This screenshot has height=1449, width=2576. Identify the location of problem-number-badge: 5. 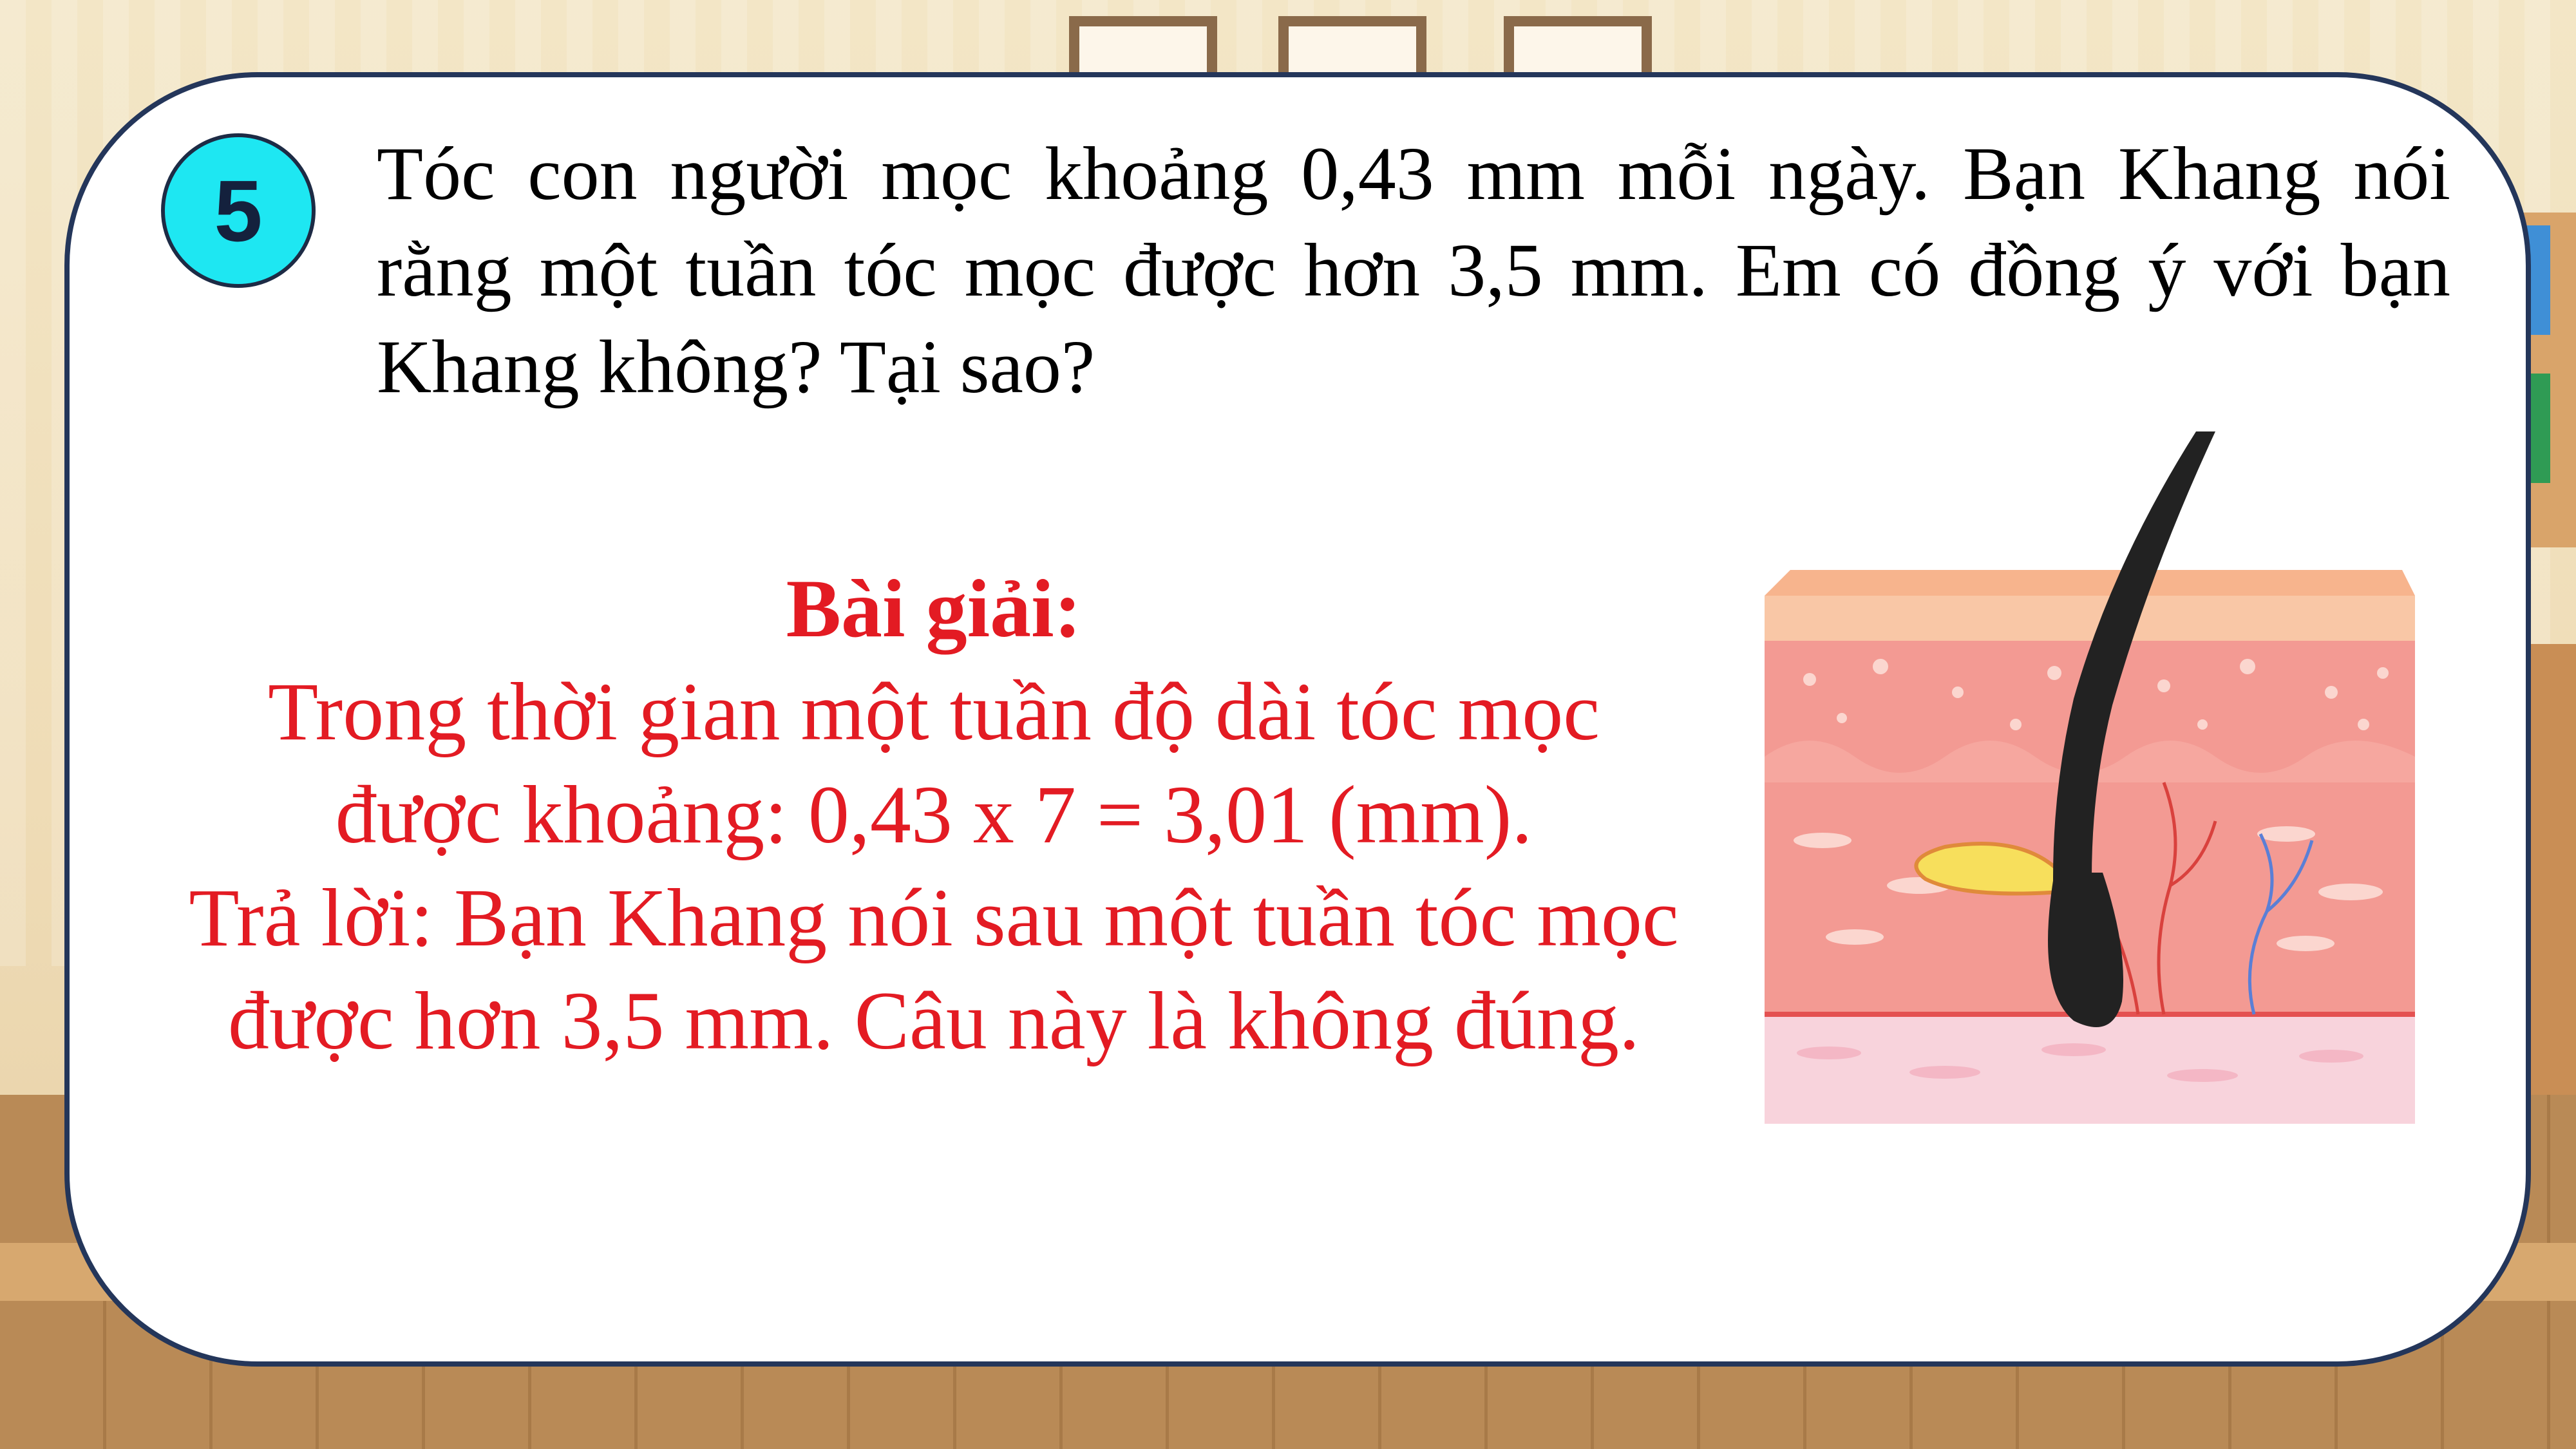
(239, 210).